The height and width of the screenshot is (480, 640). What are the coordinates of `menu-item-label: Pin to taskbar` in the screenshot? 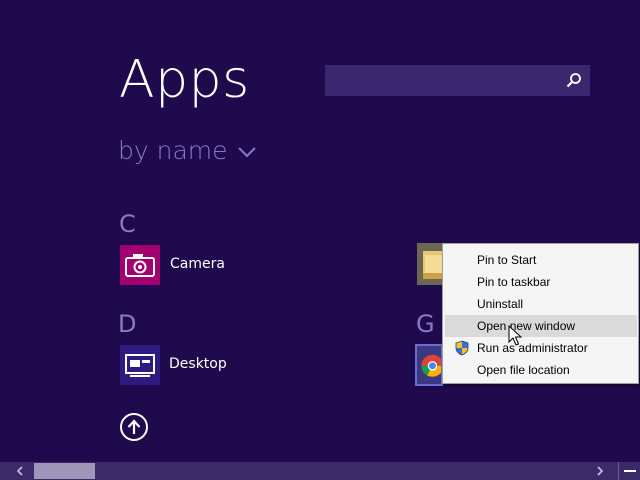 It's located at (514, 282).